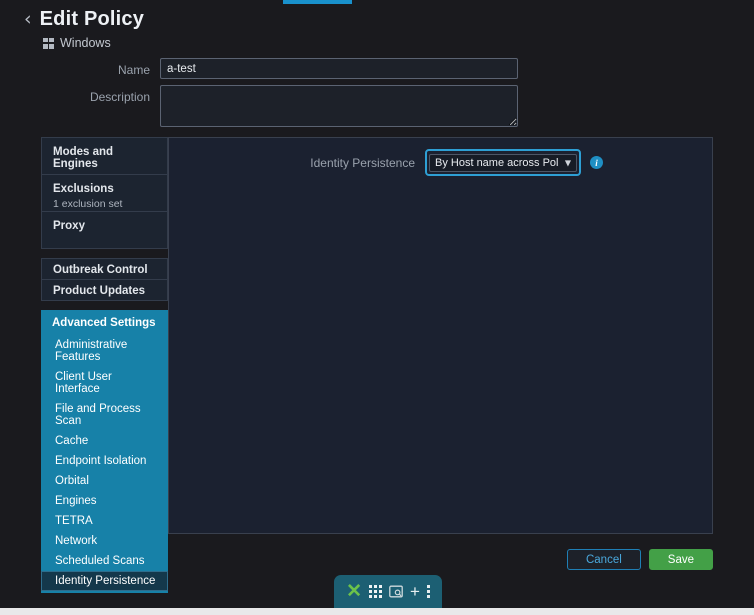  I want to click on page-title: Edit Policy, so click(92, 19).